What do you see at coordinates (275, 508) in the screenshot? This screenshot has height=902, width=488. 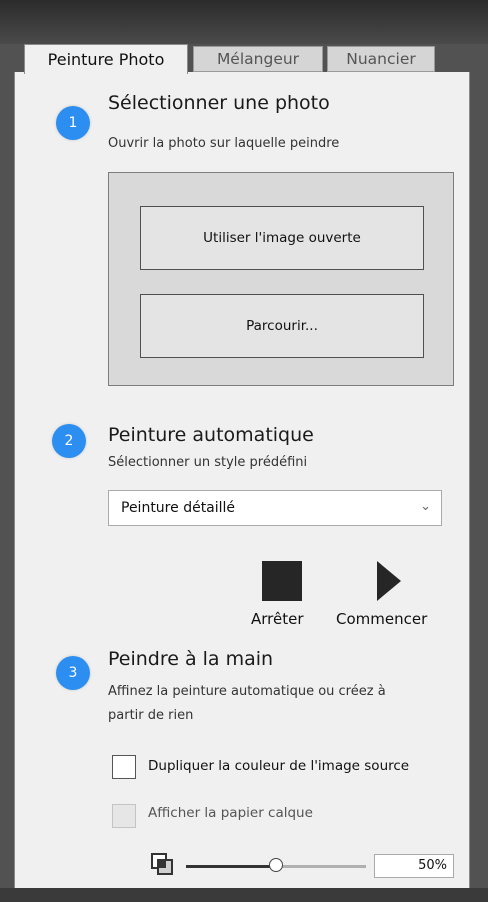 I see `style-preset-select: Peinture détaillé ⌄` at bounding box center [275, 508].